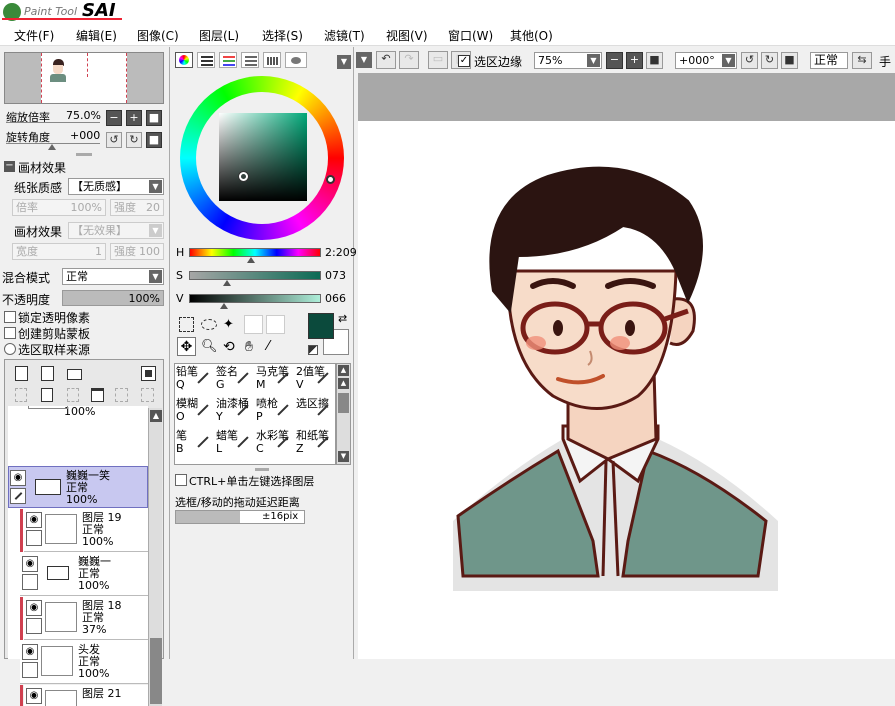 This screenshot has height=706, width=895. I want to click on lasso-icon, so click(209, 324).